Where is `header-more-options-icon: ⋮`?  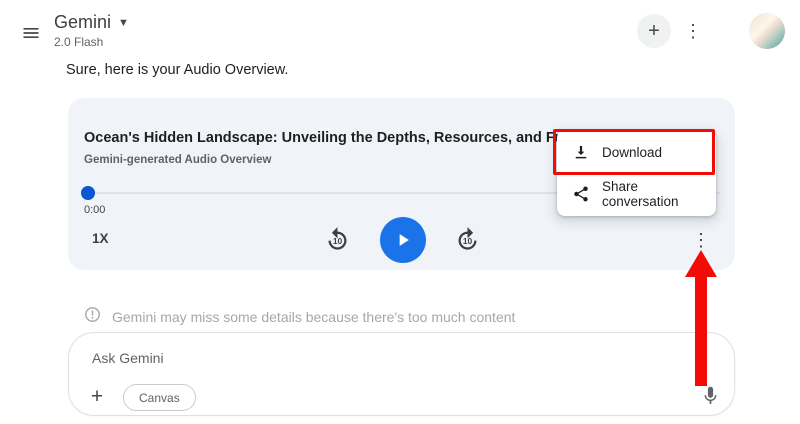 header-more-options-icon: ⋮ is located at coordinates (693, 31).